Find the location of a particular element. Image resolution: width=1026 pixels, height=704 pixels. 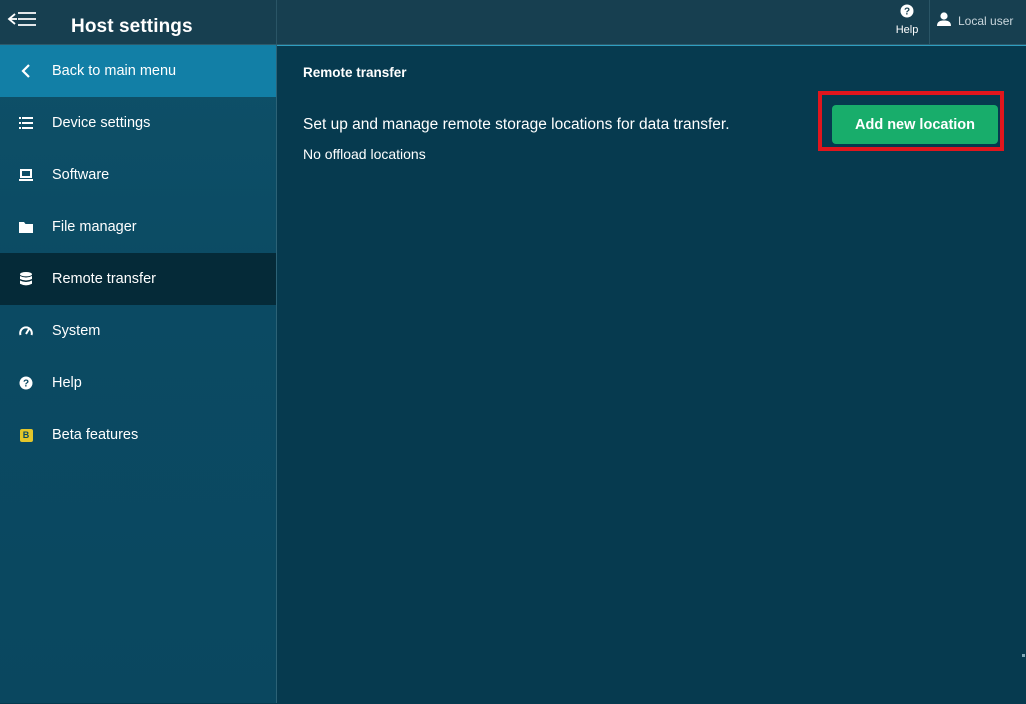

help-button: ? Help is located at coordinates (907, 22).